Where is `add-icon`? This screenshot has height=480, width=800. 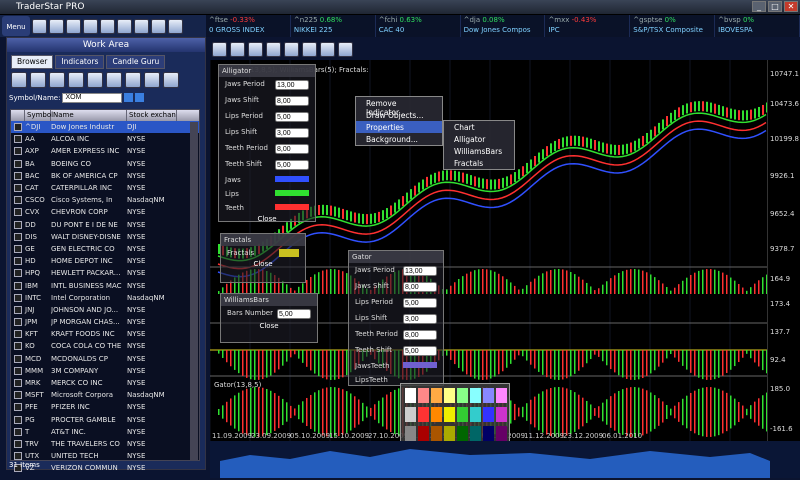
add-icon is located at coordinates (129, 97).